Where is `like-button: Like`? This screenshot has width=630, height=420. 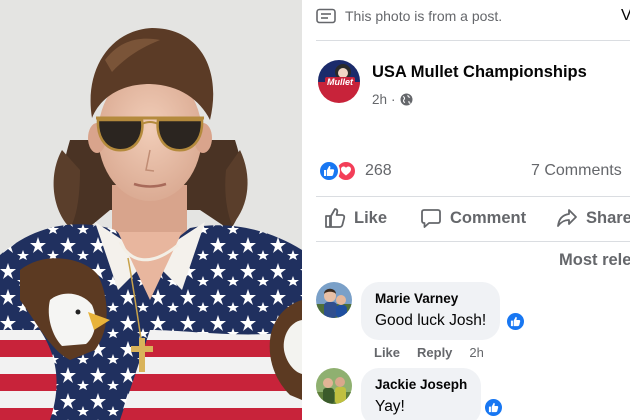
like-button: Like is located at coordinates (355, 218).